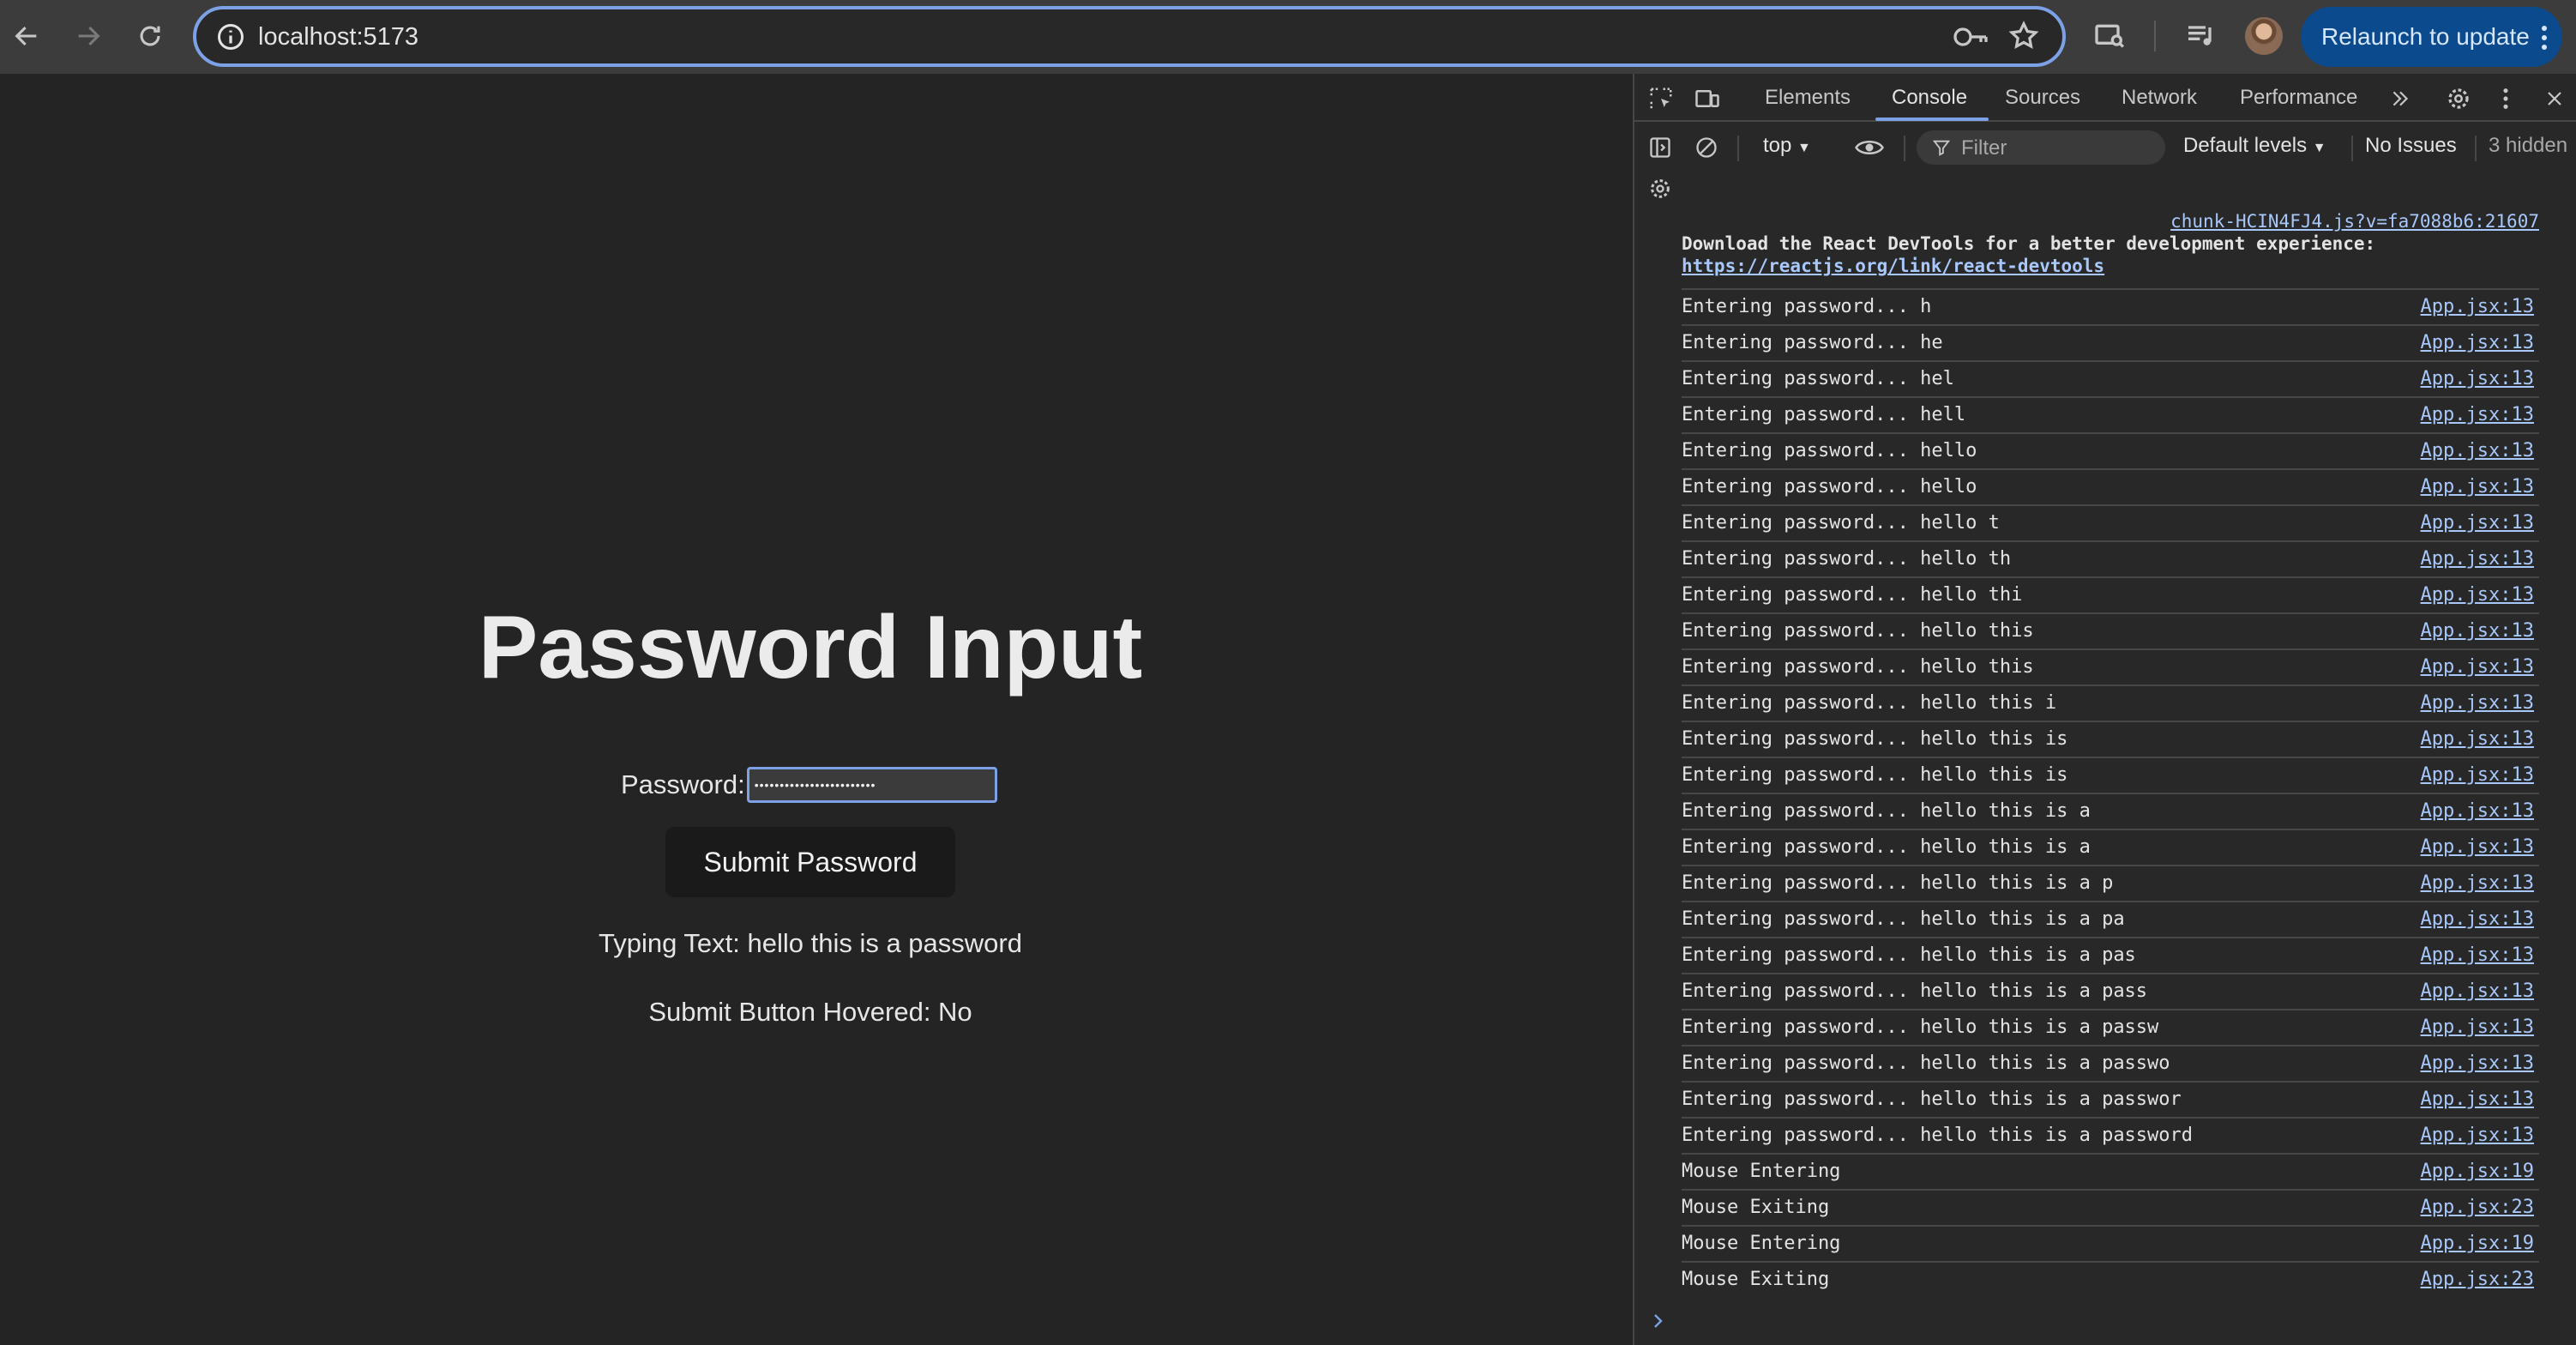 Image resolution: width=2576 pixels, height=1345 pixels. I want to click on log-message: Entering password... hell, so click(1824, 414).